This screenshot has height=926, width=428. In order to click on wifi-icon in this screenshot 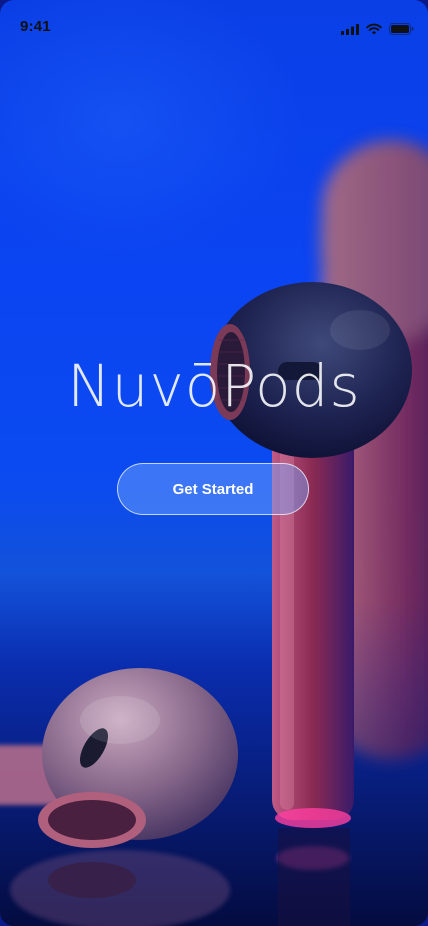, I will do `click(374, 29)`.